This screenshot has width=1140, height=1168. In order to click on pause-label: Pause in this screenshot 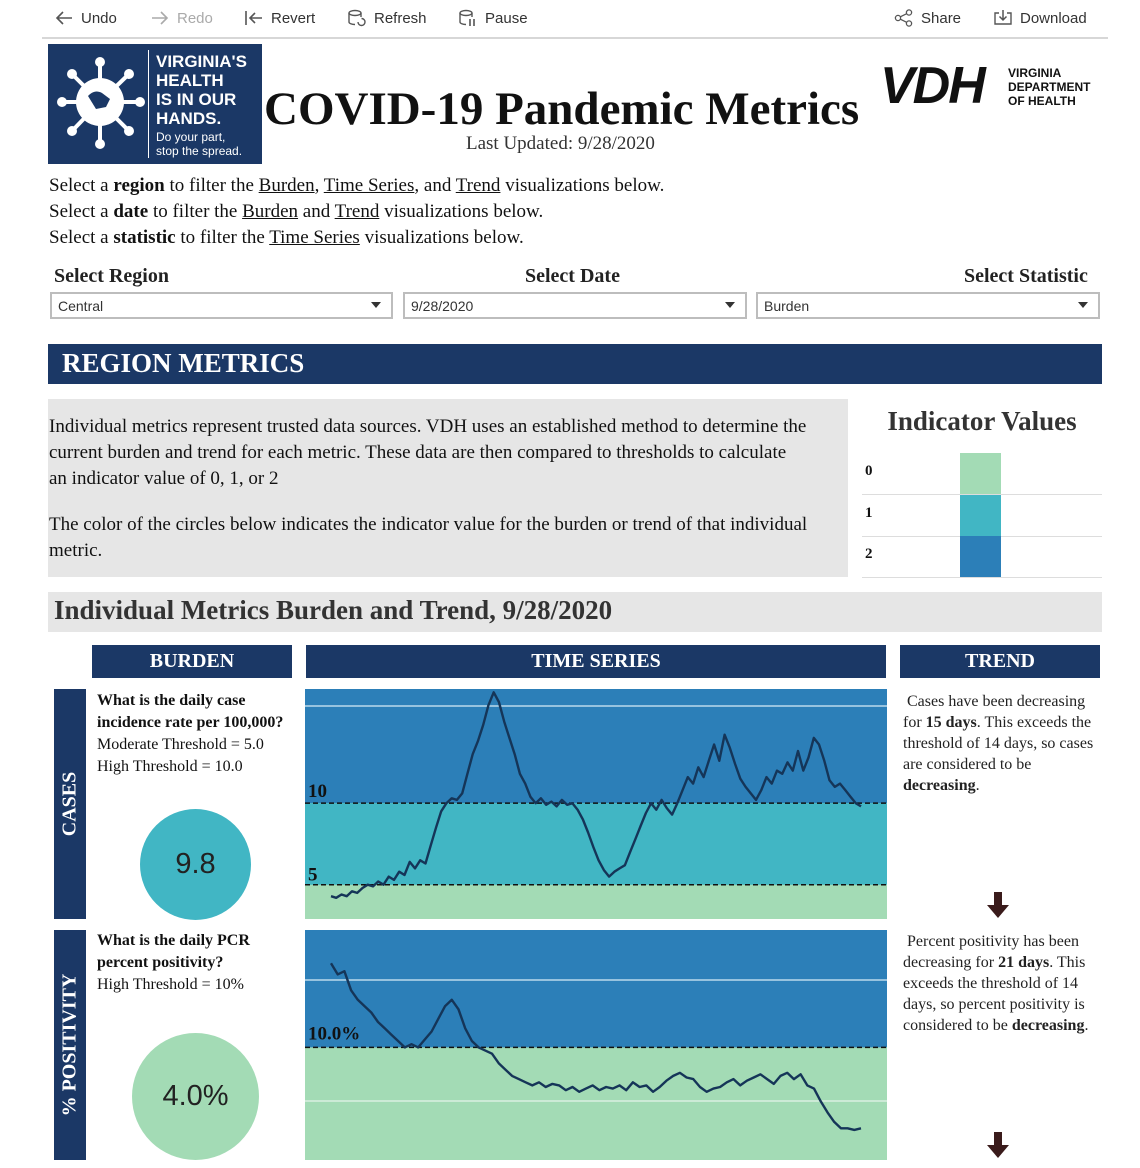, I will do `click(506, 18)`.